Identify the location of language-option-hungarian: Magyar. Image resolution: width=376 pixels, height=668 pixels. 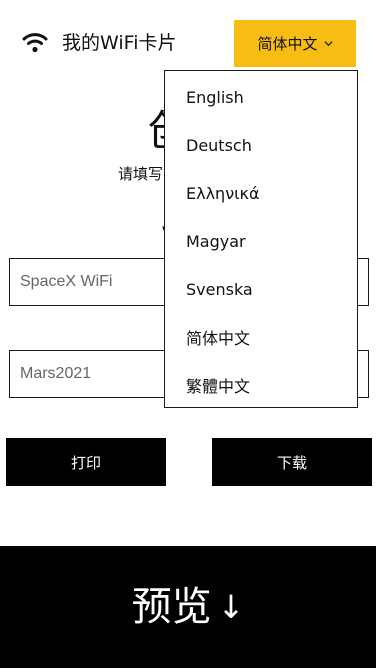
(261, 241).